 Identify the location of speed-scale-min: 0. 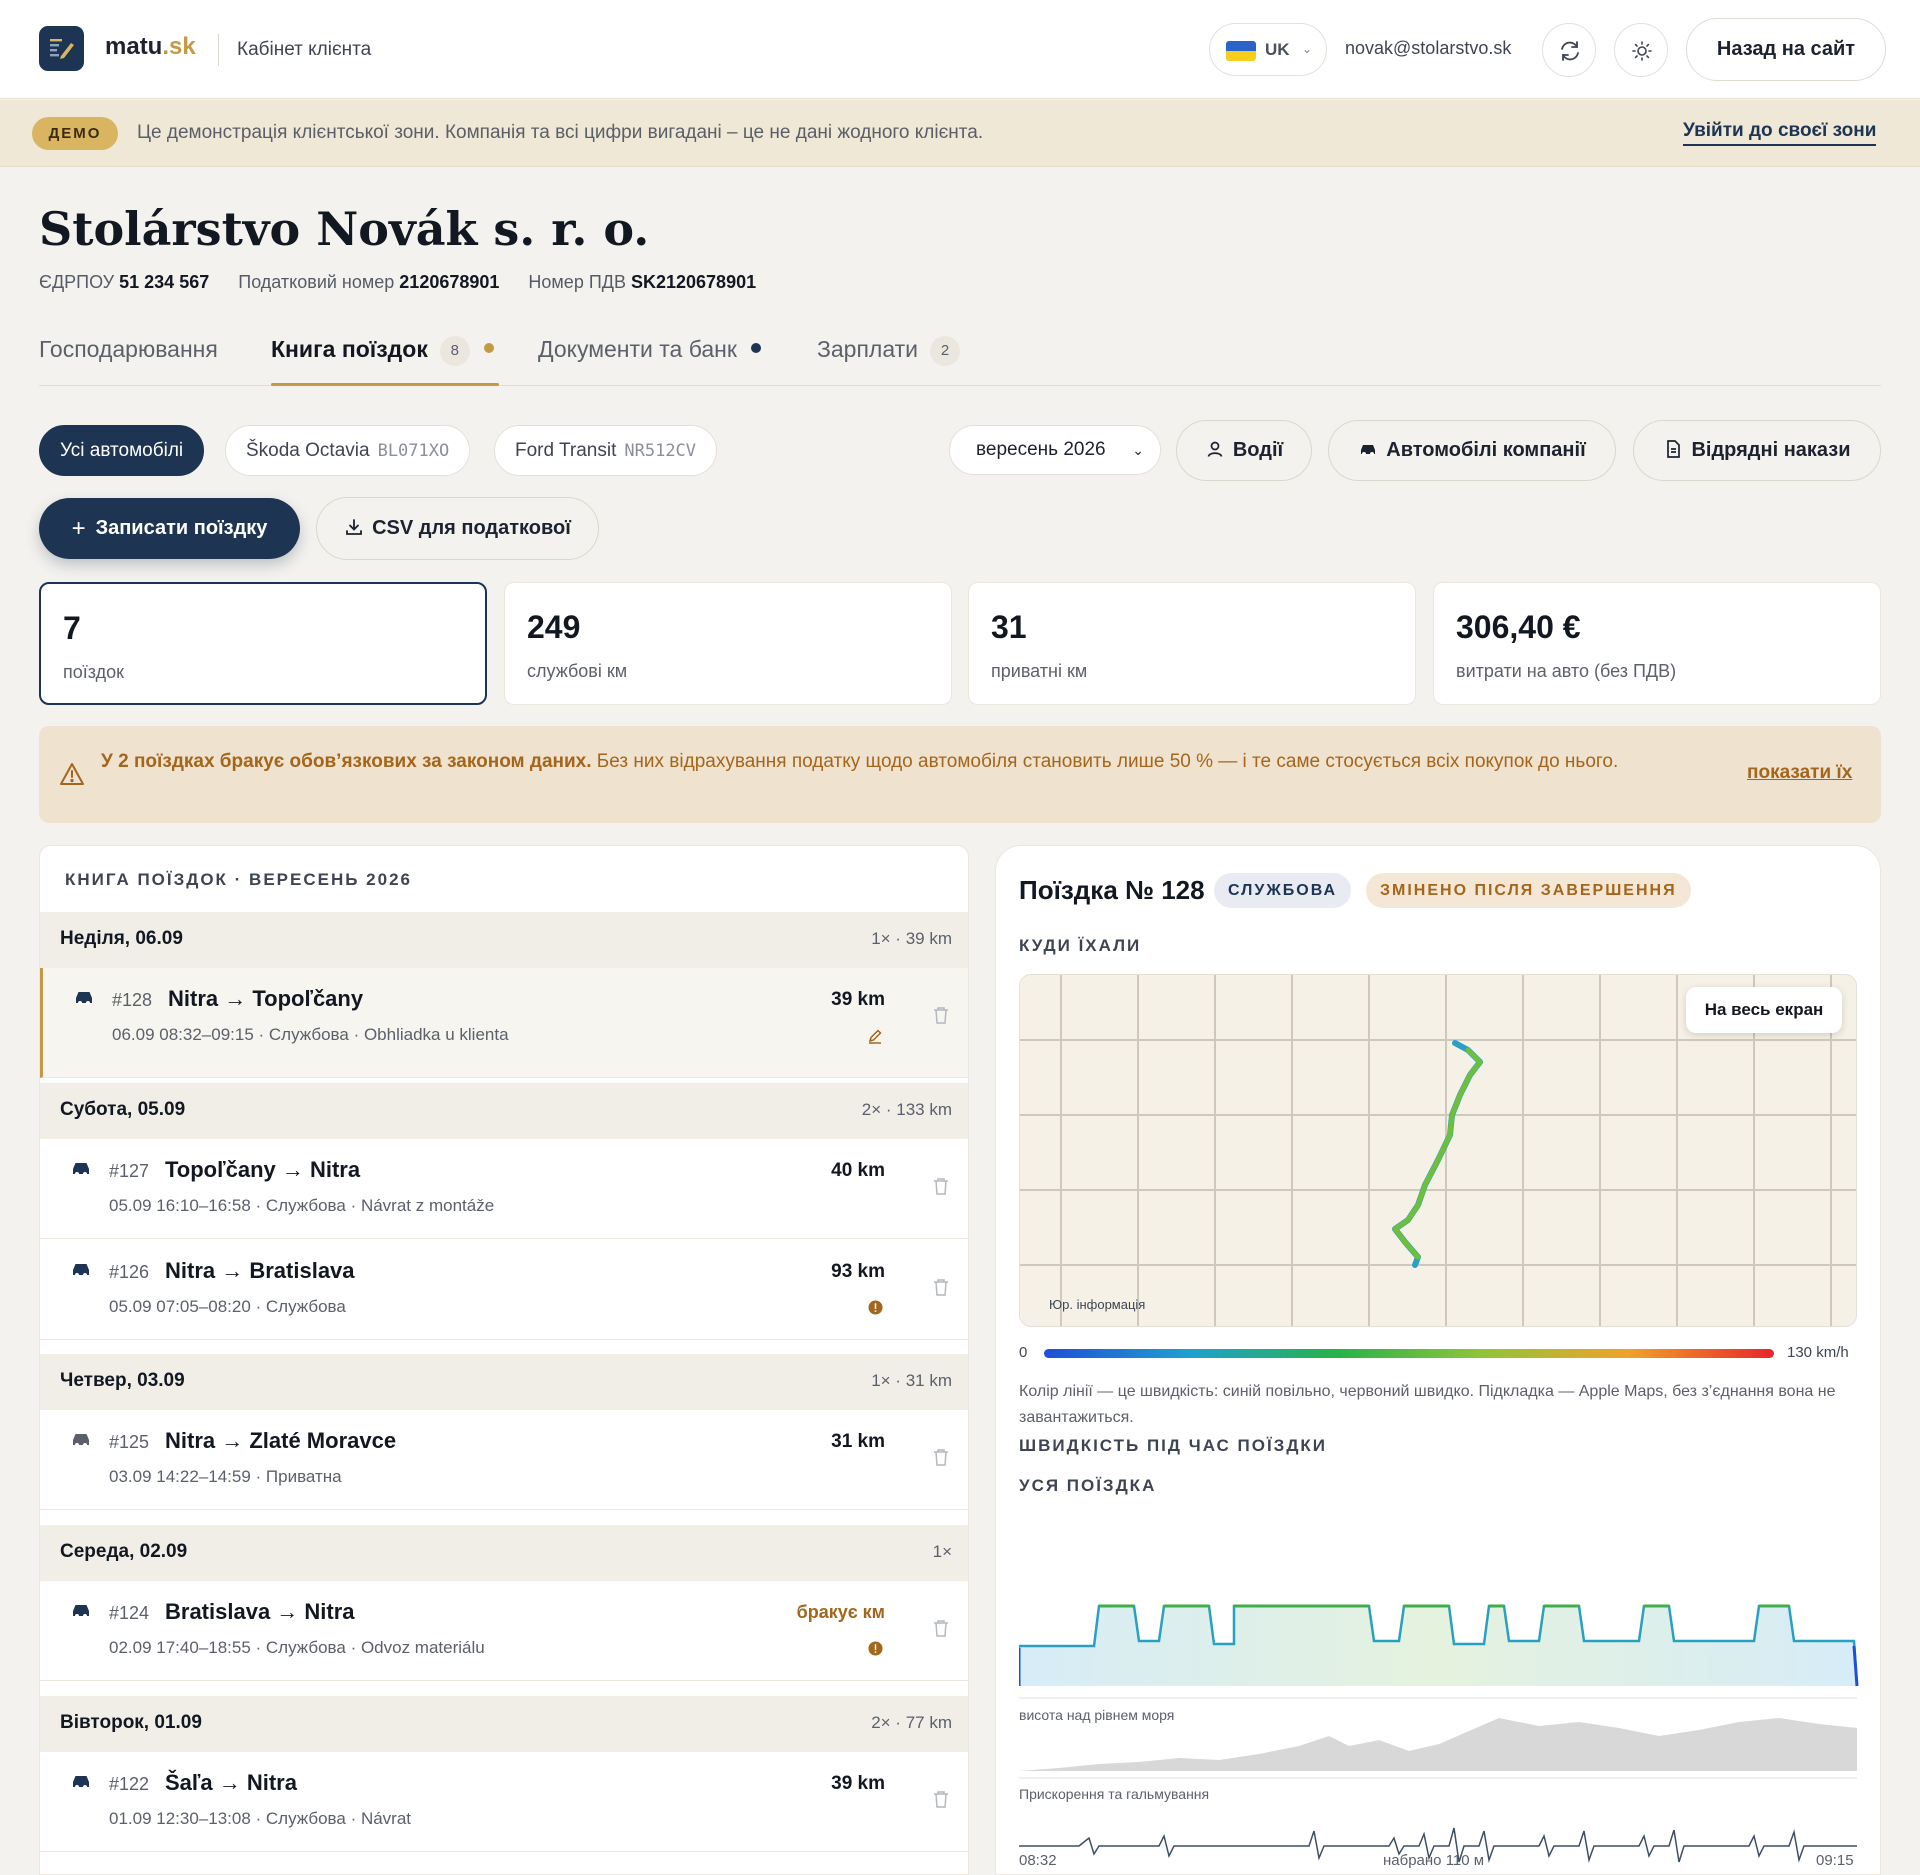
(1023, 1352).